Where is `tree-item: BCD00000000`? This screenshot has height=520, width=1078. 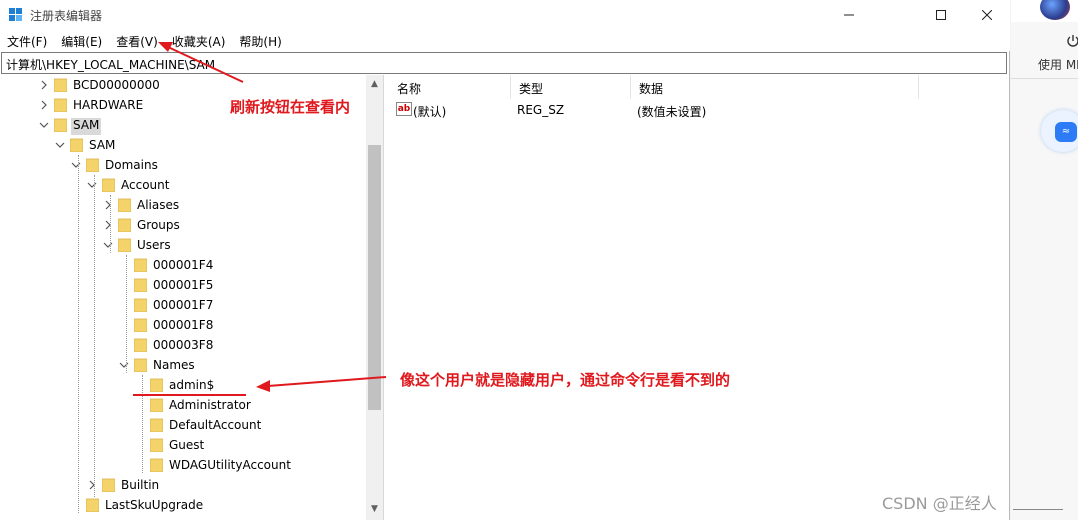
tree-item: BCD00000000 is located at coordinates (183, 85).